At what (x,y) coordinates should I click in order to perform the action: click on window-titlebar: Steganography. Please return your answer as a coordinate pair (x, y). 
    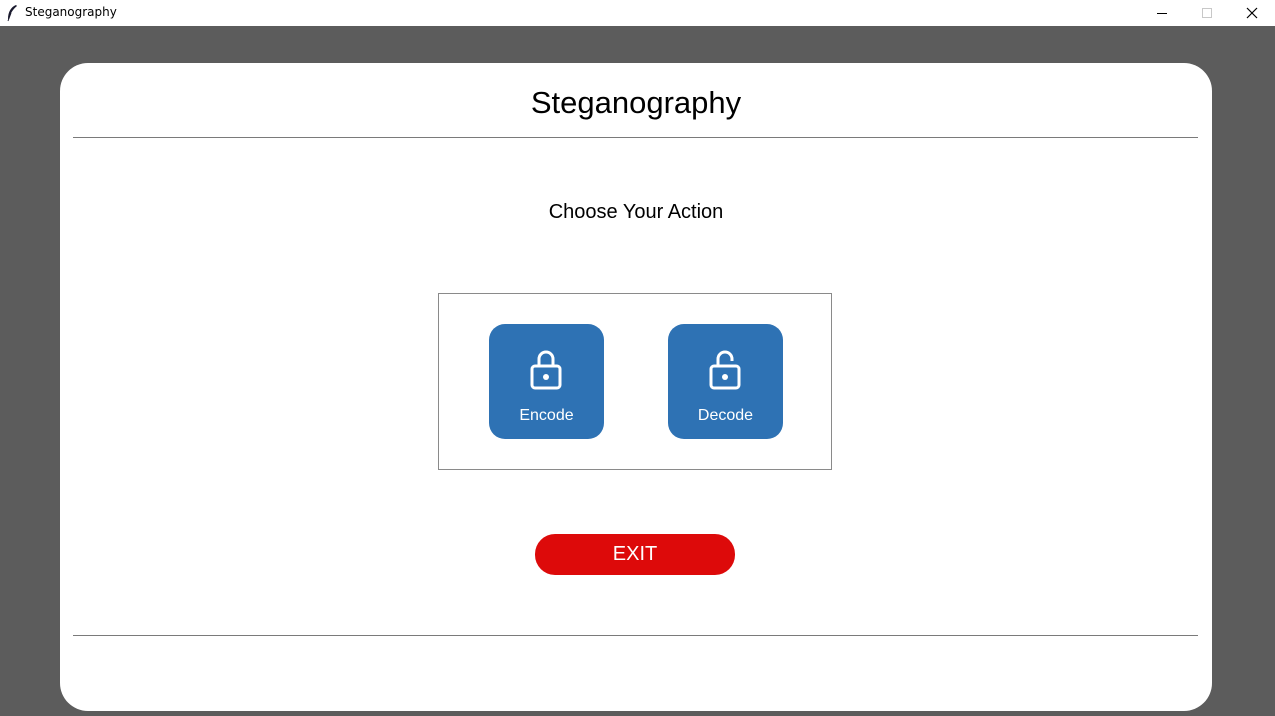
    Looking at the image, I should click on (637, 13).